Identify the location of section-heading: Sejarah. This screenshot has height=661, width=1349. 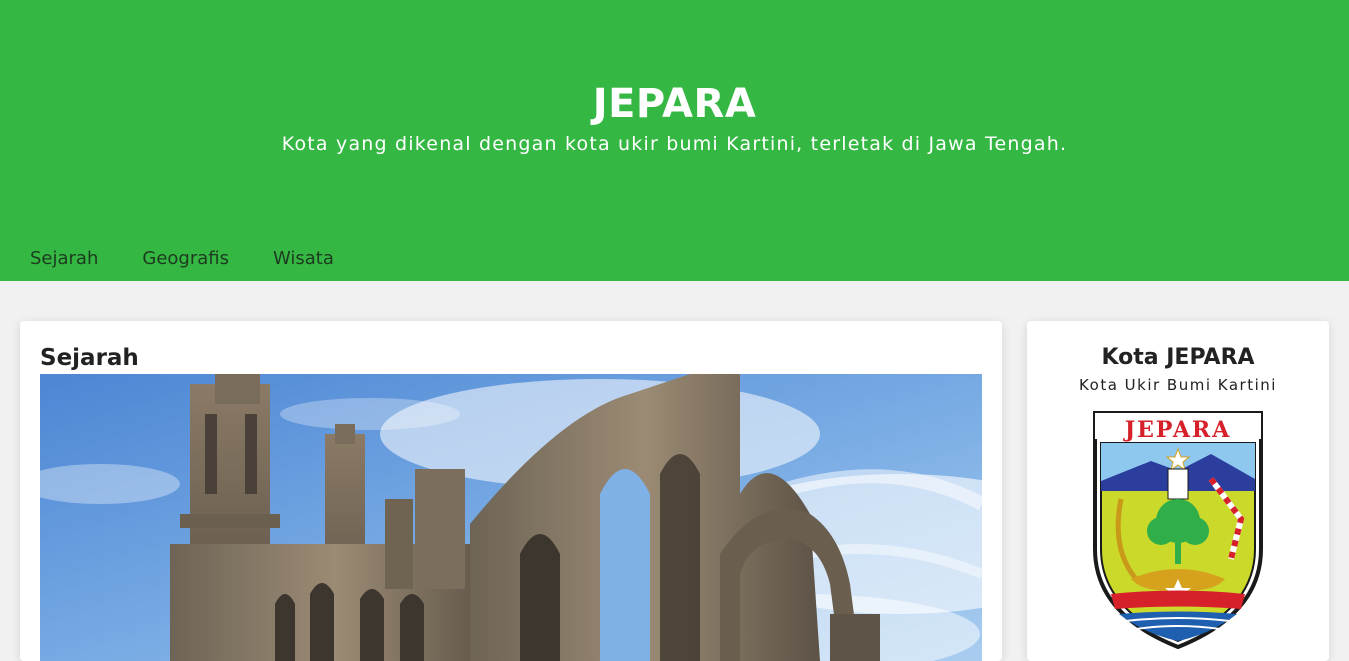
(89, 358).